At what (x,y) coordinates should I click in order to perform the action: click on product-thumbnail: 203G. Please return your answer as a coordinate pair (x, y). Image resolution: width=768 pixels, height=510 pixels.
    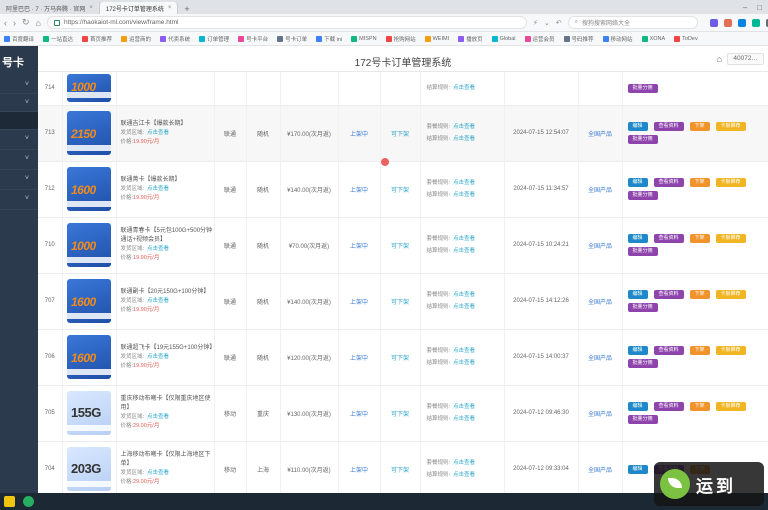
    Looking at the image, I should click on (89, 469).